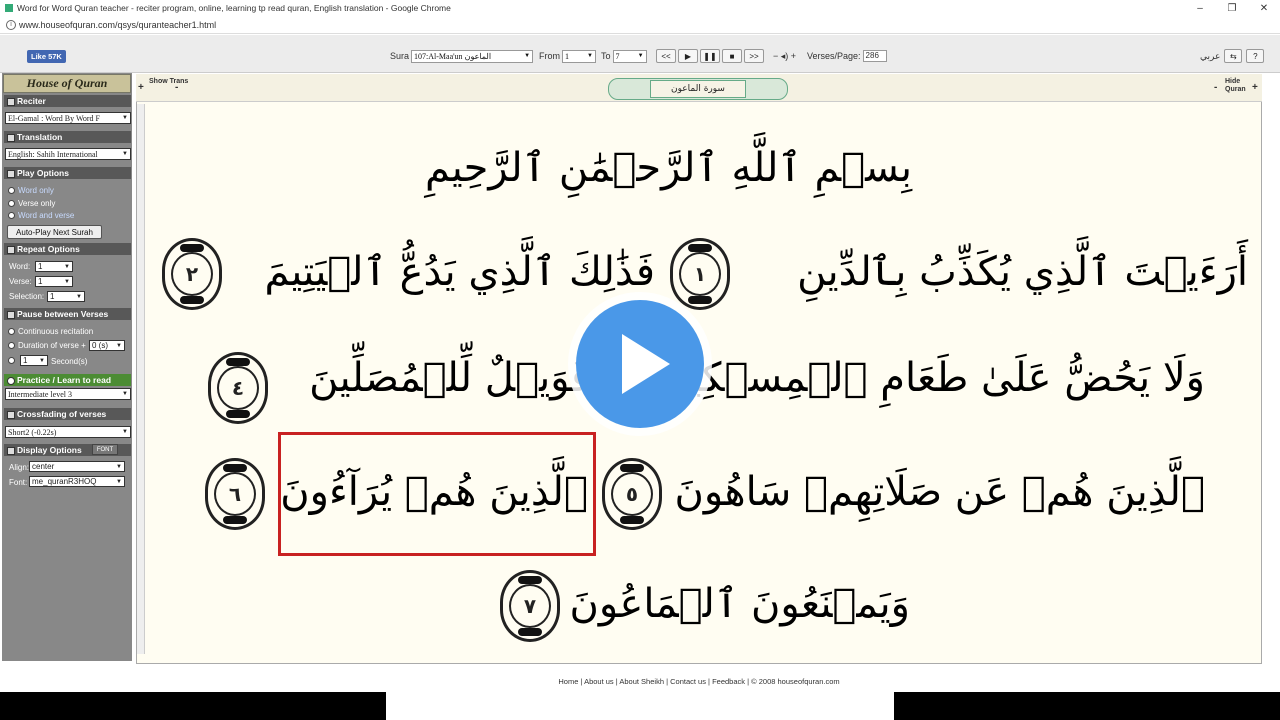  I want to click on sura-label: Sura, so click(400, 56).